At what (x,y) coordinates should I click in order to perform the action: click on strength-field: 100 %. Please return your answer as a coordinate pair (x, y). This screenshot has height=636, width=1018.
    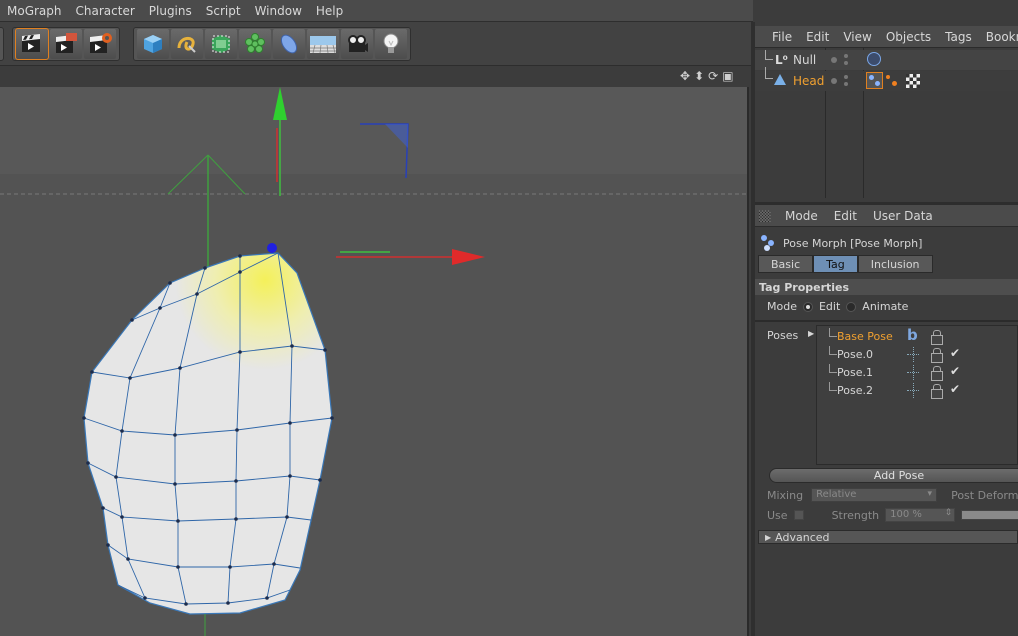
    Looking at the image, I should click on (920, 515).